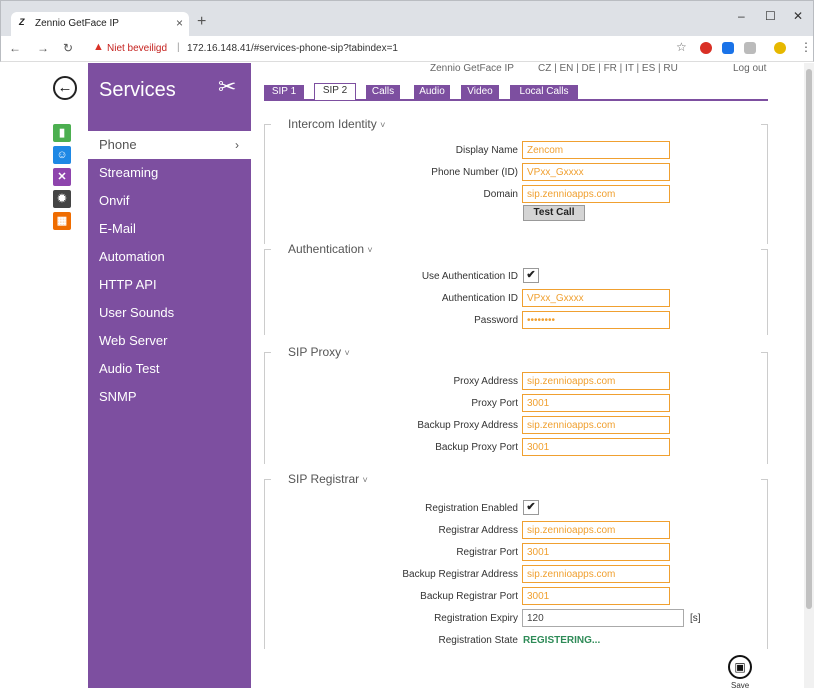 The image size is (814, 690). I want to click on save-icon: ▣, so click(740, 667).